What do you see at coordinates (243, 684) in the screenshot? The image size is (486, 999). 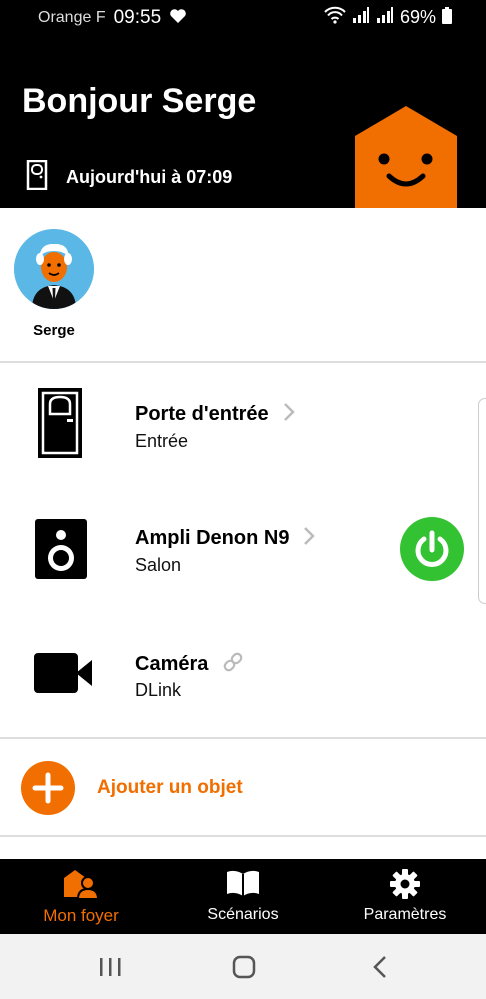 I see `device-row-camera: Caméra DLink` at bounding box center [243, 684].